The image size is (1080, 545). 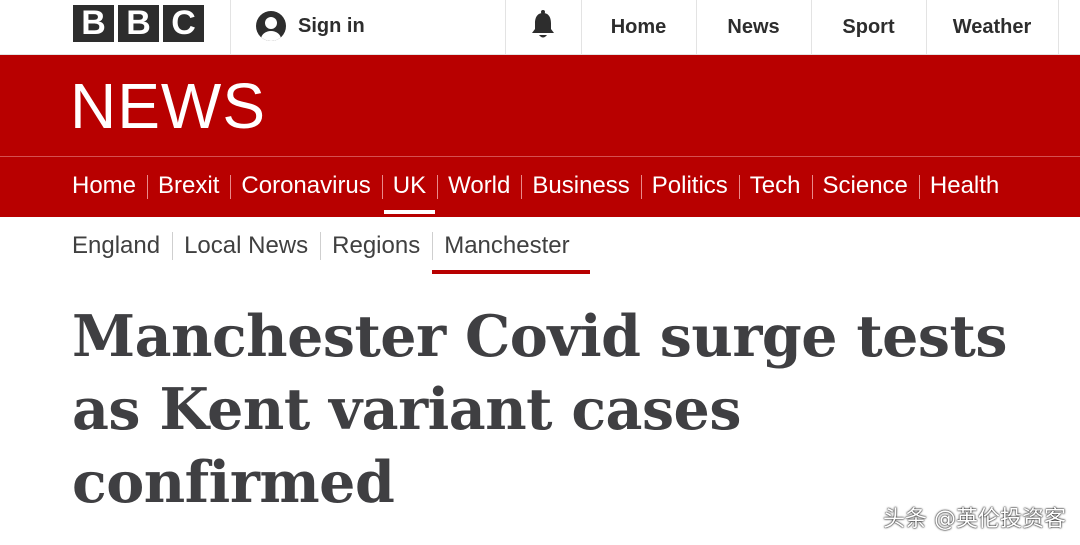 I want to click on user-icon, so click(x=271, y=26).